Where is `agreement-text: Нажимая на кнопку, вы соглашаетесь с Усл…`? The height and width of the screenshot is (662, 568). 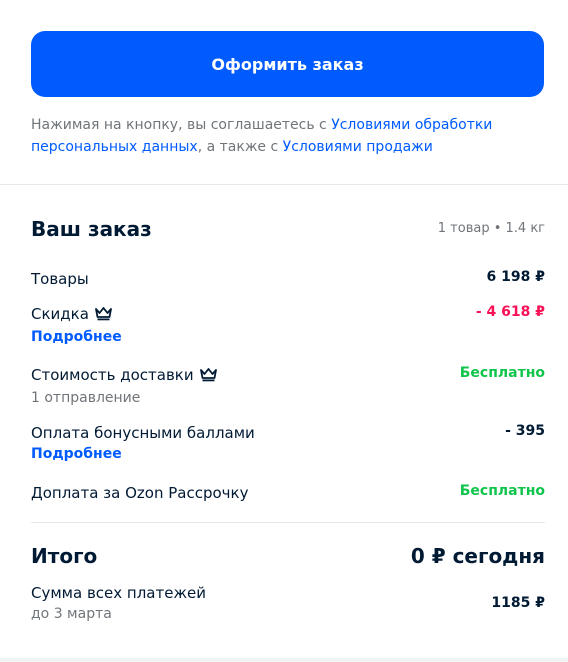
agreement-text: Нажимая на кнопку, вы соглашаетесь с Усл… is located at coordinates (286, 136).